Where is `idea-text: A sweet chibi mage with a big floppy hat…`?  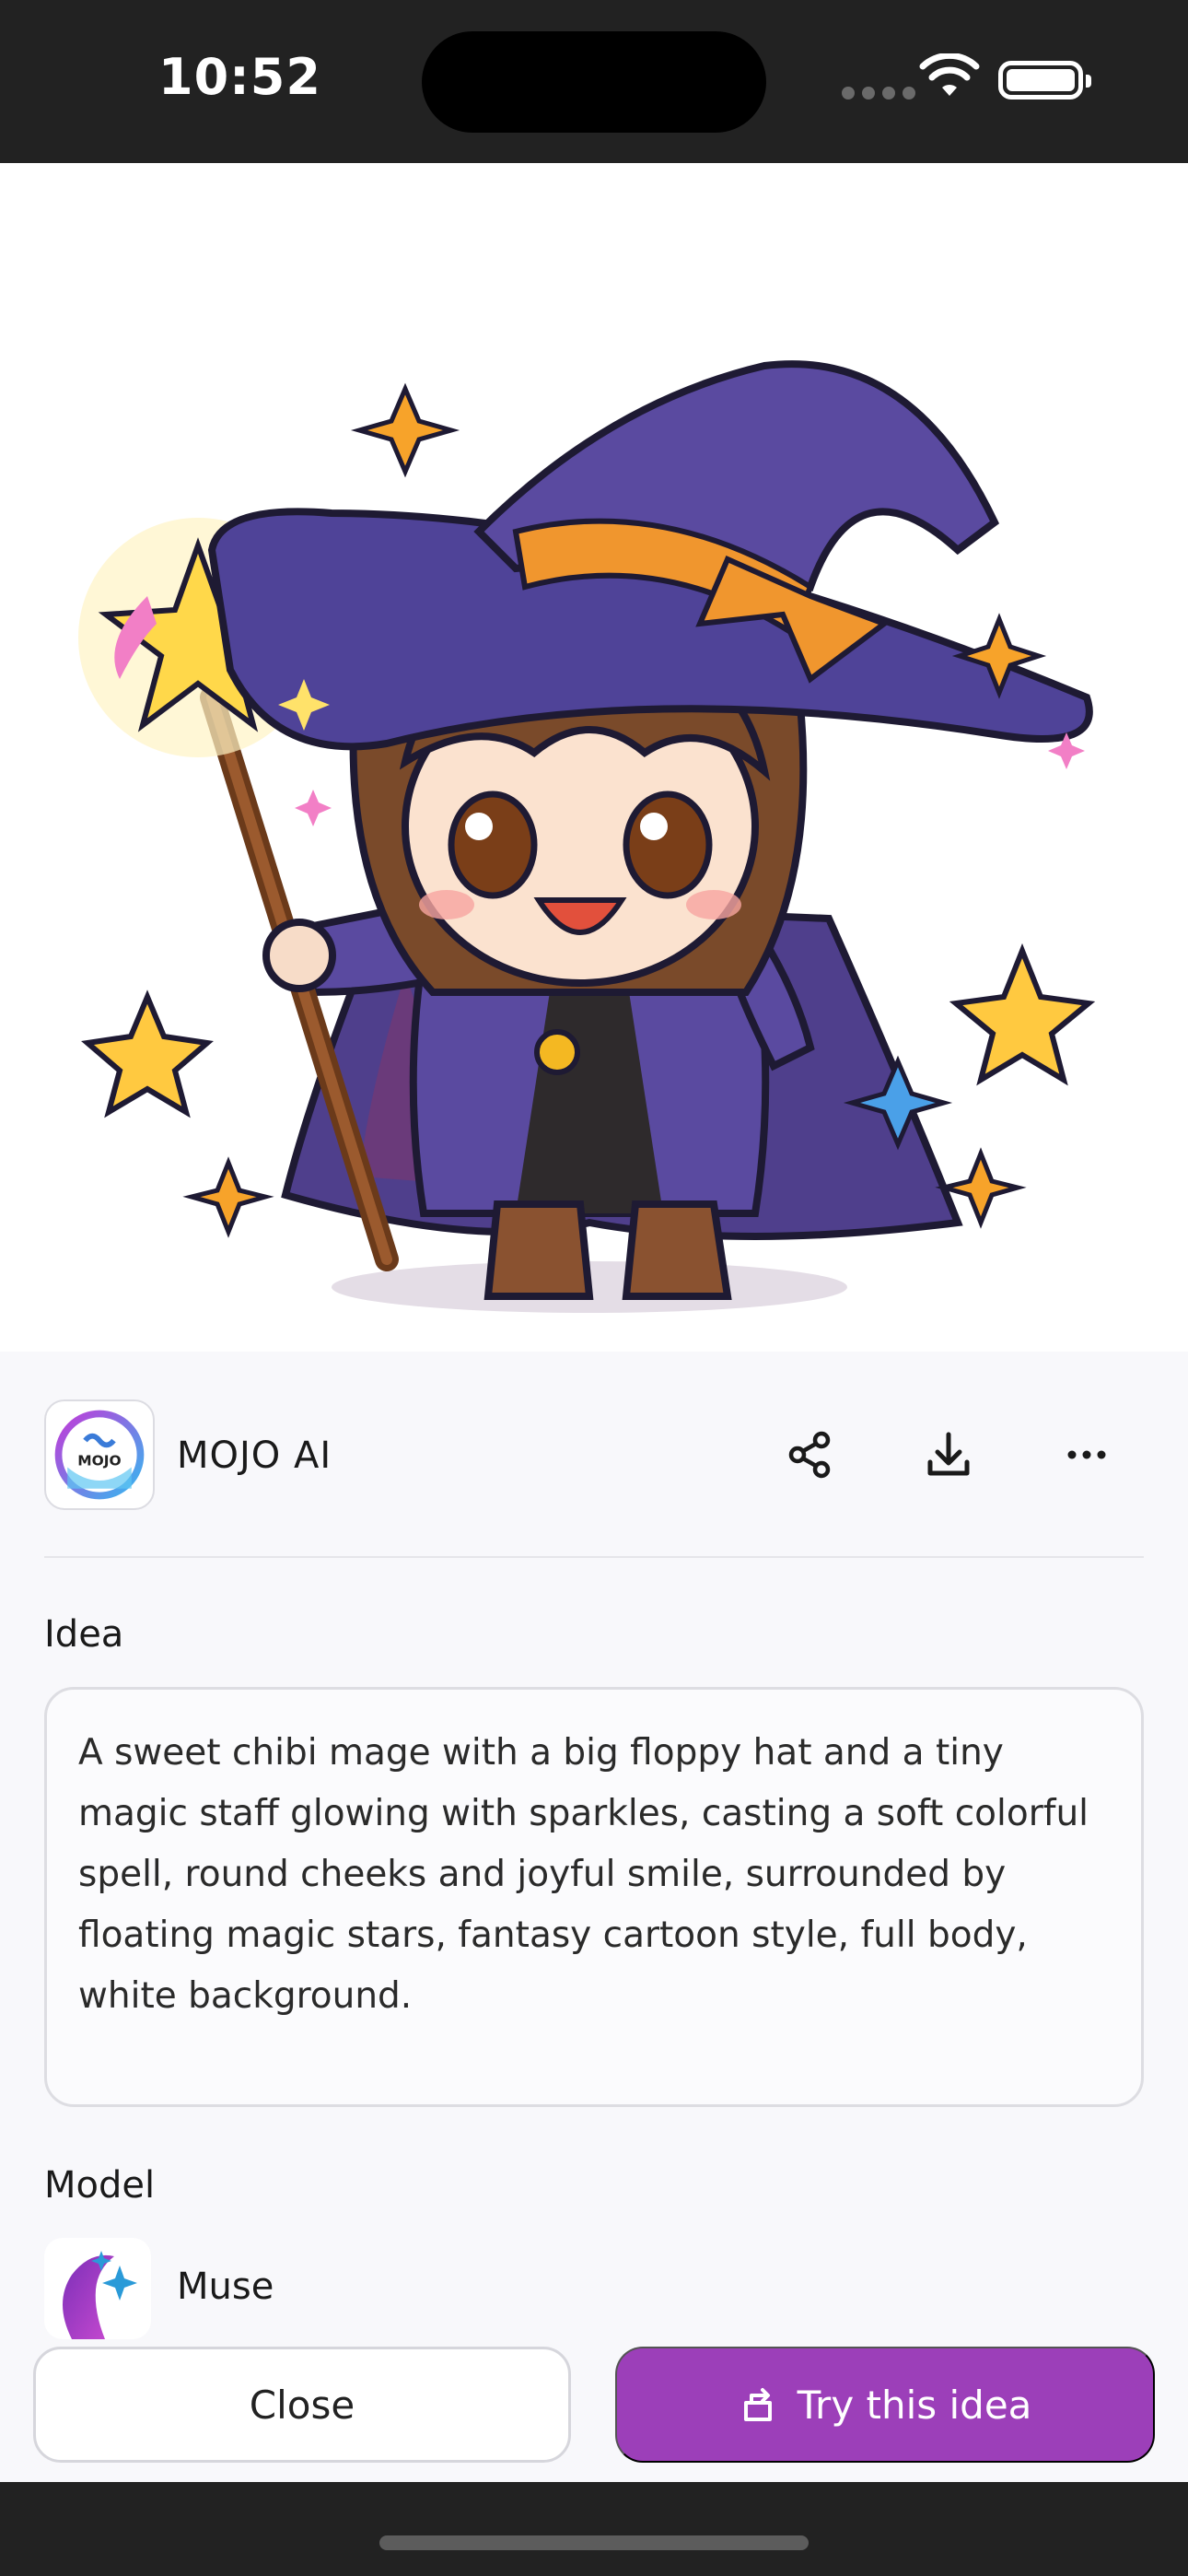
idea-text: A sweet chibi mage with a big floppy hat… is located at coordinates (583, 1874).